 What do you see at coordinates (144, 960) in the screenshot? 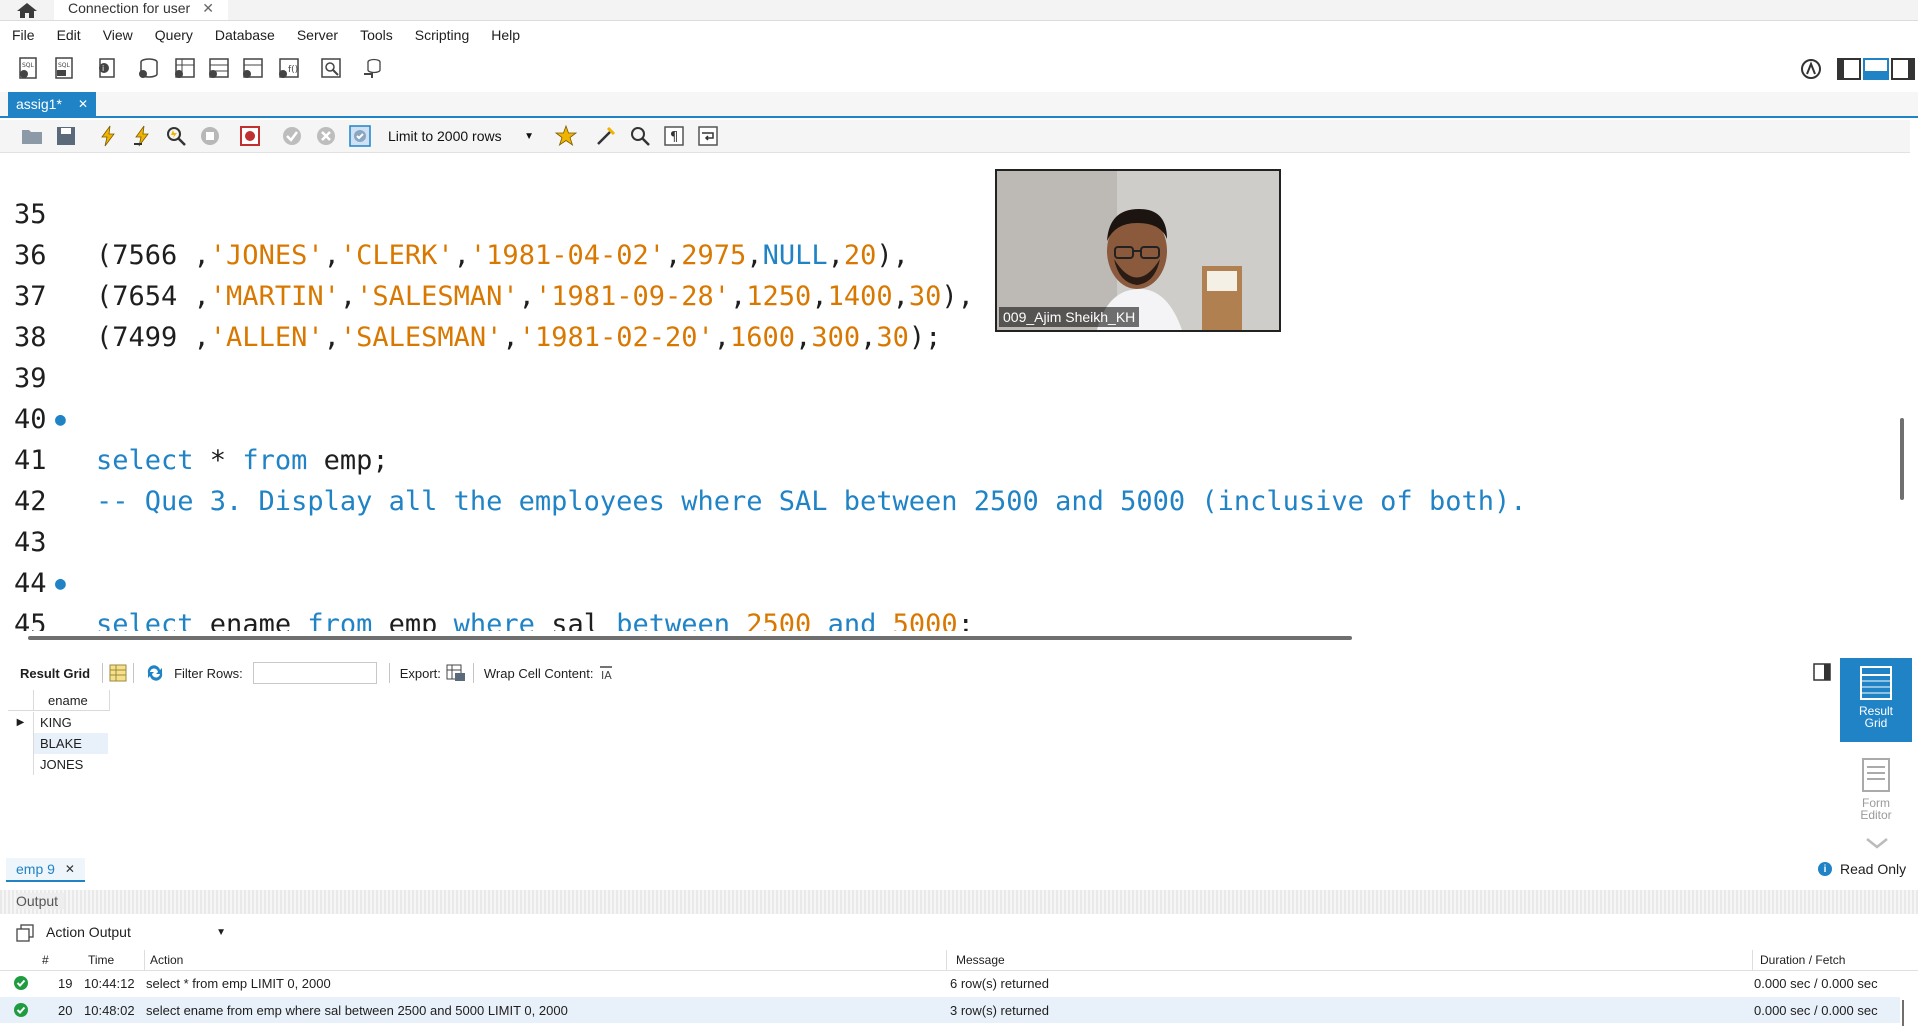
I see `column-divider` at bounding box center [144, 960].